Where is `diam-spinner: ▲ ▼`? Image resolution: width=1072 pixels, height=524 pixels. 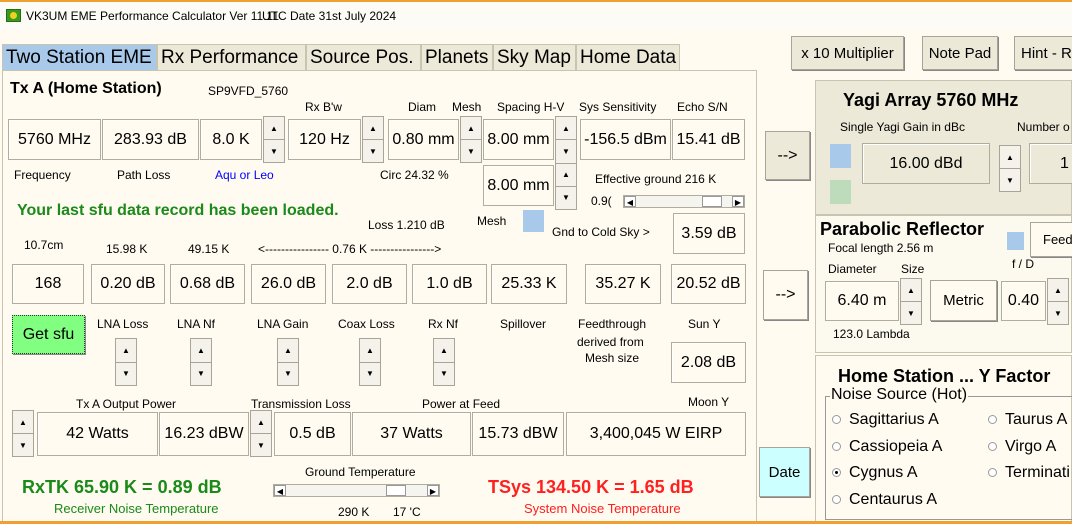 diam-spinner: ▲ ▼ is located at coordinates (471, 139).